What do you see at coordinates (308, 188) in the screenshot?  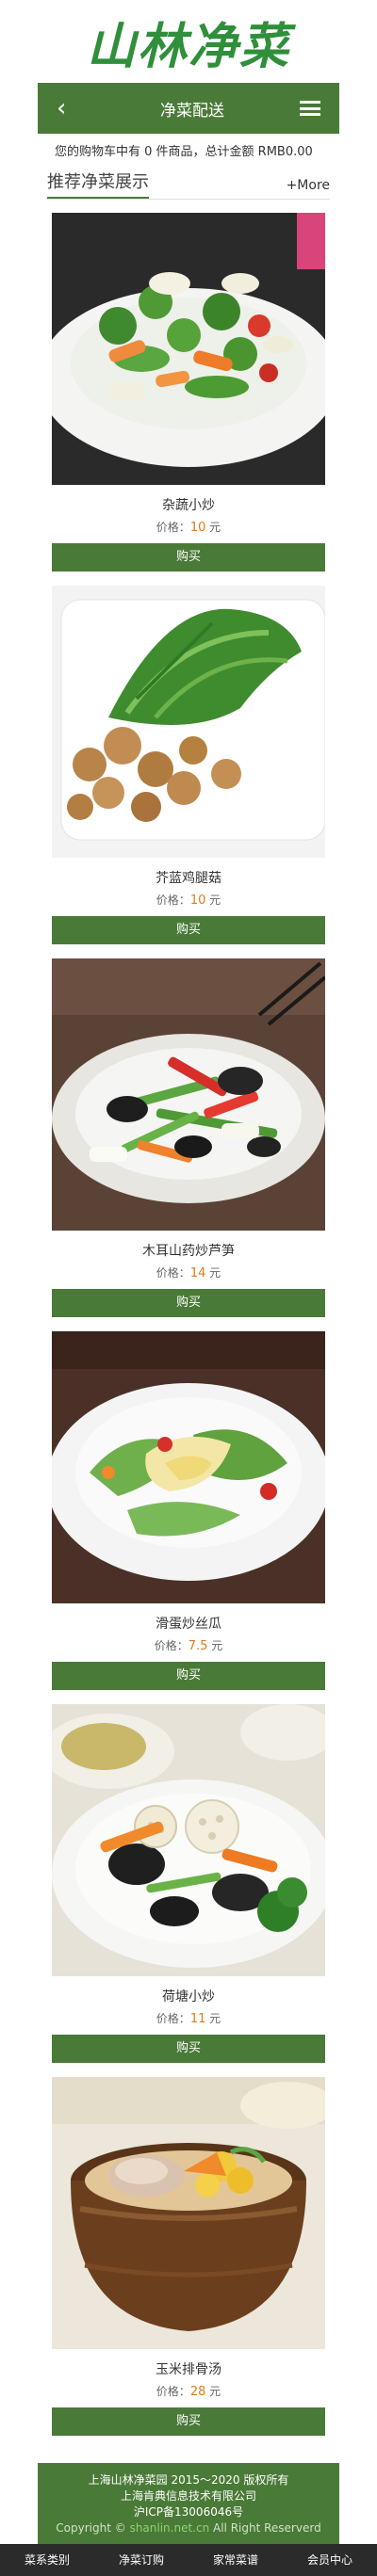 I see `more-link: +More` at bounding box center [308, 188].